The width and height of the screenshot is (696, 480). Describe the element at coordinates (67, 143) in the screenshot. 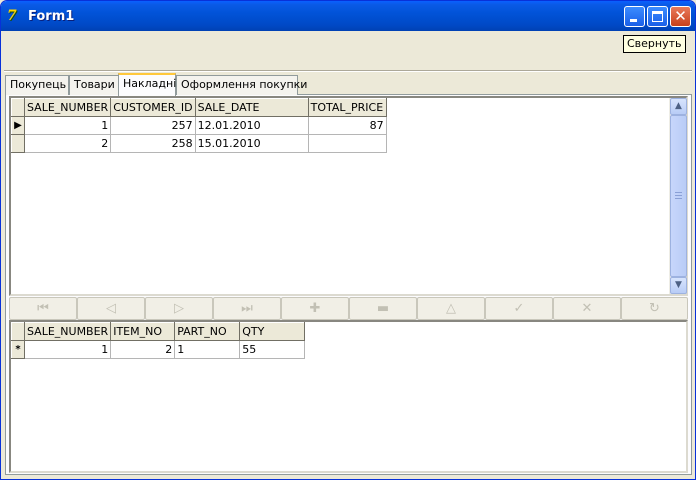

I see `cell-sale-number: 2` at that location.